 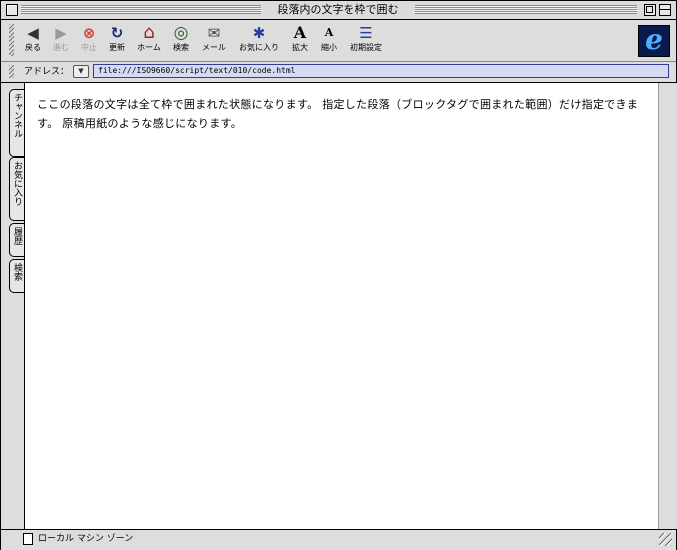 I want to click on search-button: ◎ 検索, so click(x=181, y=41).